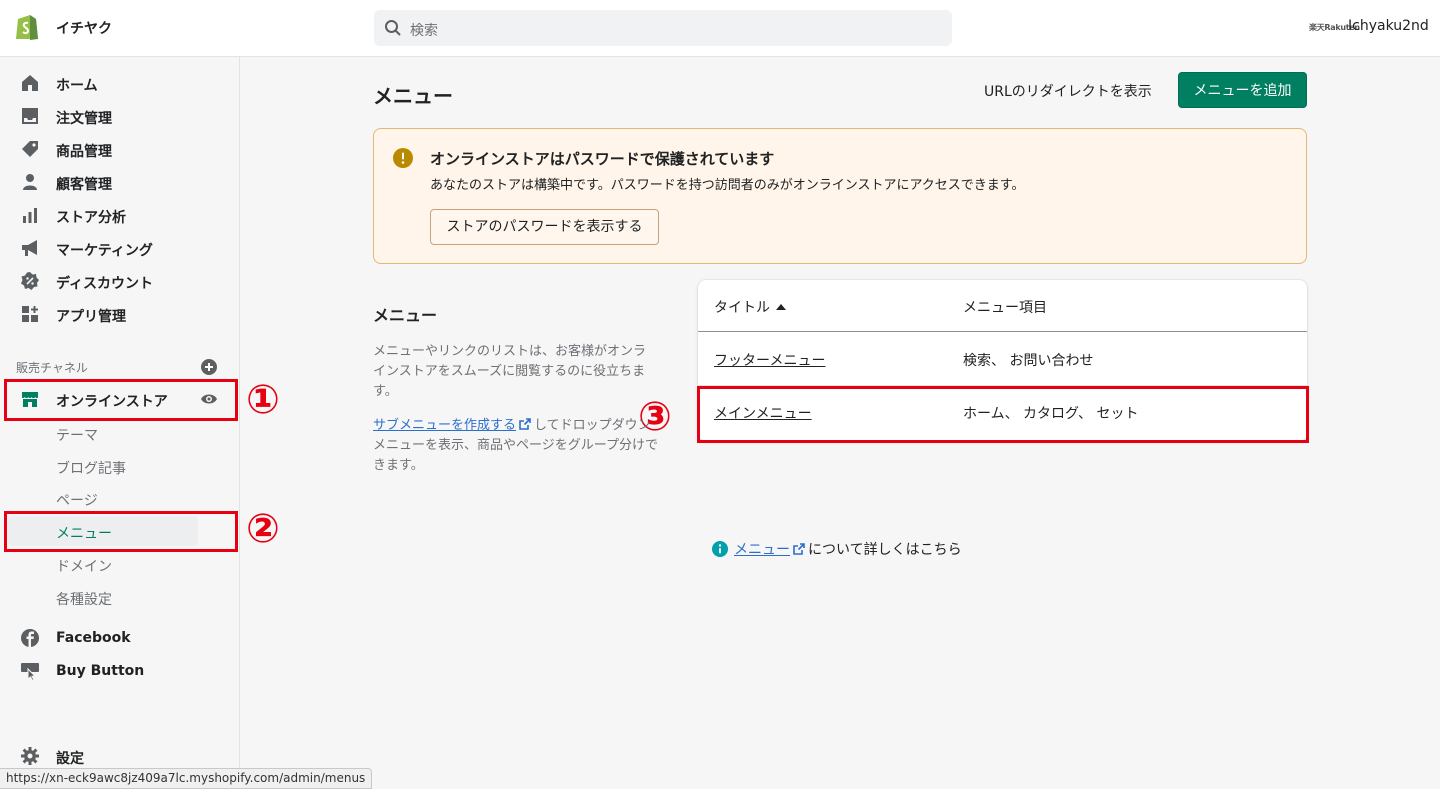  What do you see at coordinates (91, 469) in the screenshot?
I see `sidebar-subitem-label: ブログ記事` at bounding box center [91, 469].